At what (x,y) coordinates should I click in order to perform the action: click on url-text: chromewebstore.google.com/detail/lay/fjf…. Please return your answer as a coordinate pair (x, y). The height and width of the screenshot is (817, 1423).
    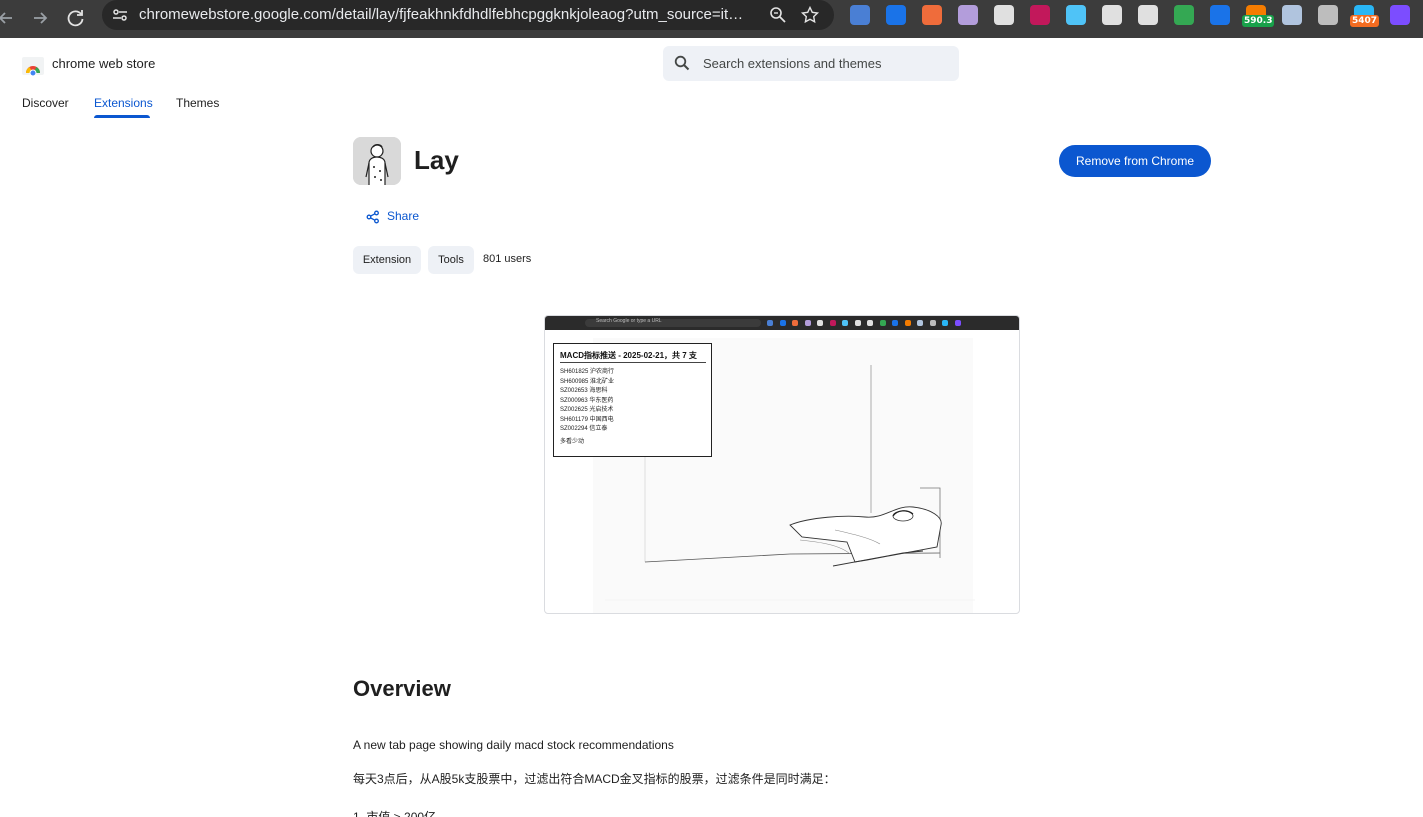
    Looking at the image, I should click on (445, 14).